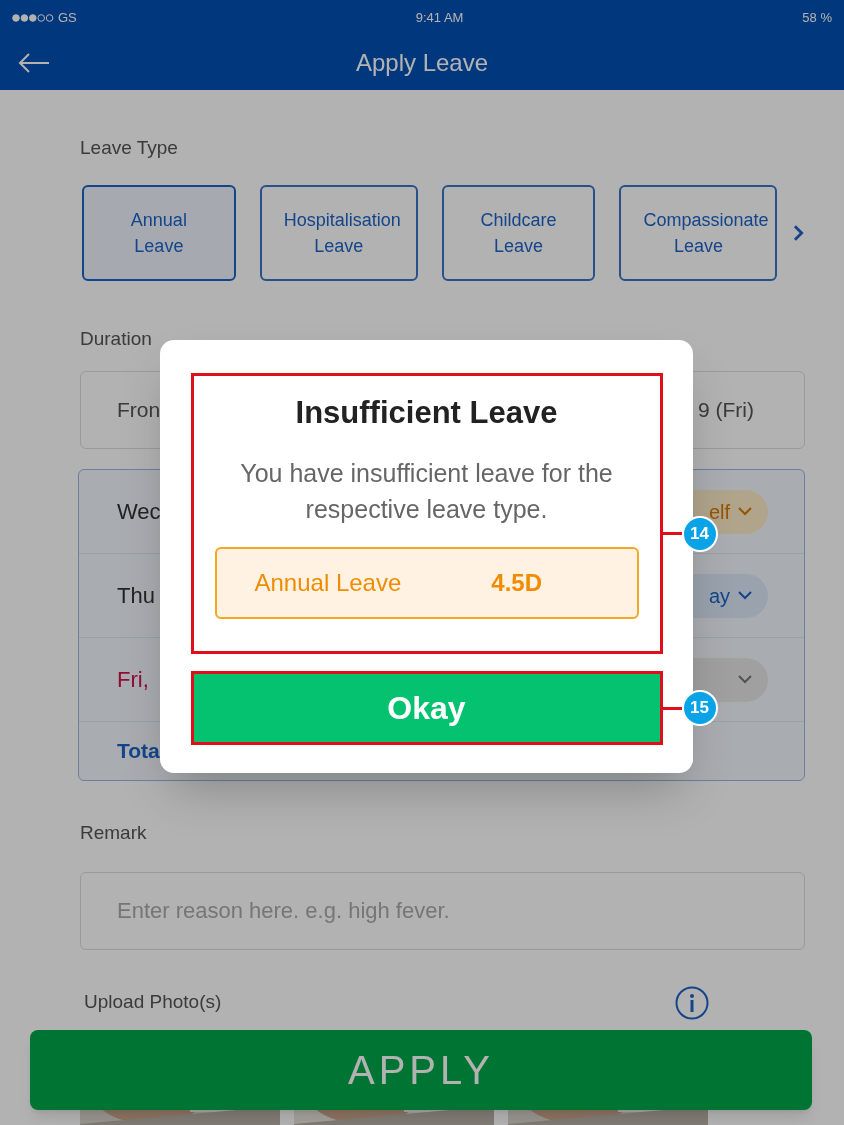  Describe the element at coordinates (698, 232) in the screenshot. I see `leave-type-option: Compassionate Leave` at that location.